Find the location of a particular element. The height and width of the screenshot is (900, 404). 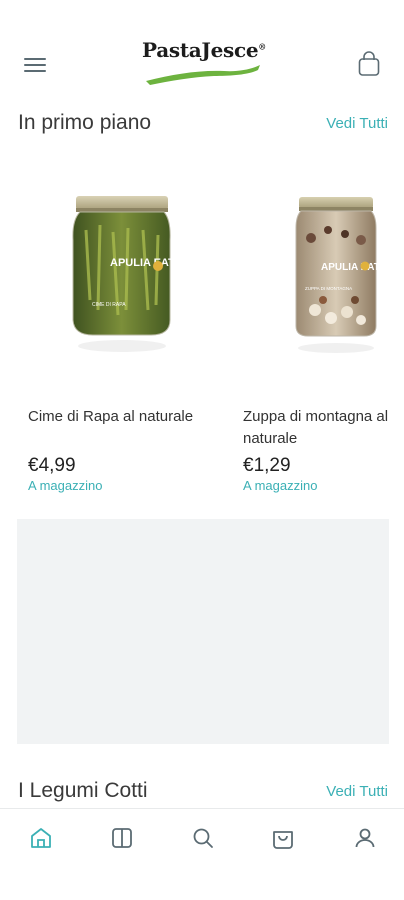

product-name: Cime di Rapa al naturale is located at coordinates (123, 417).